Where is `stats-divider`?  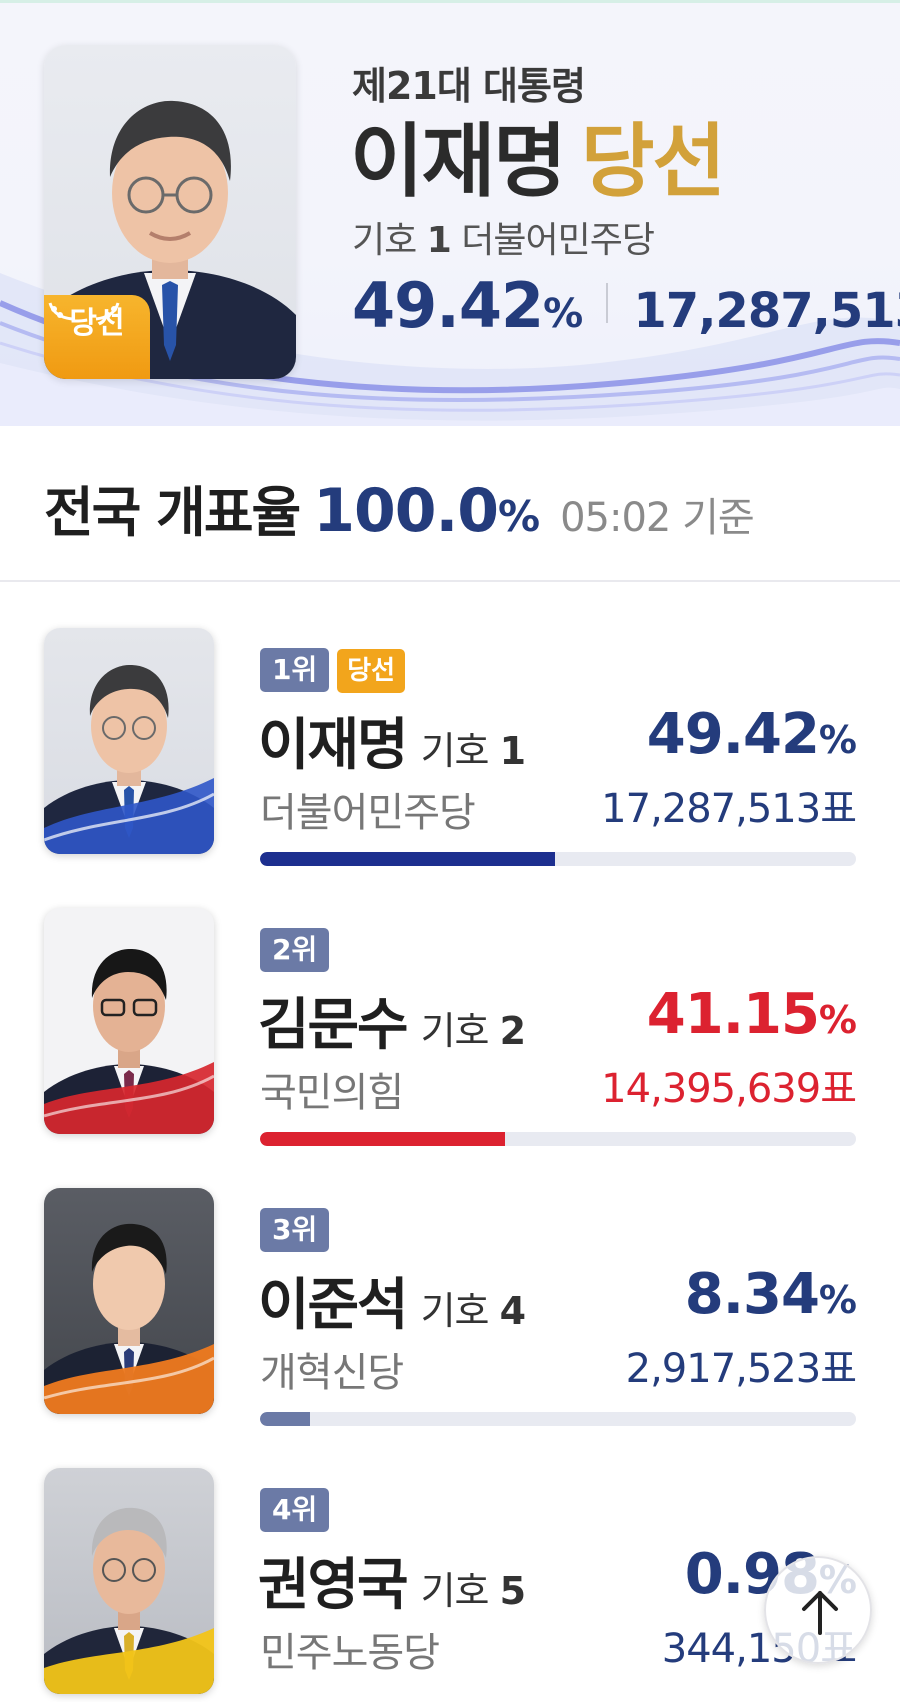
stats-divider is located at coordinates (607, 303).